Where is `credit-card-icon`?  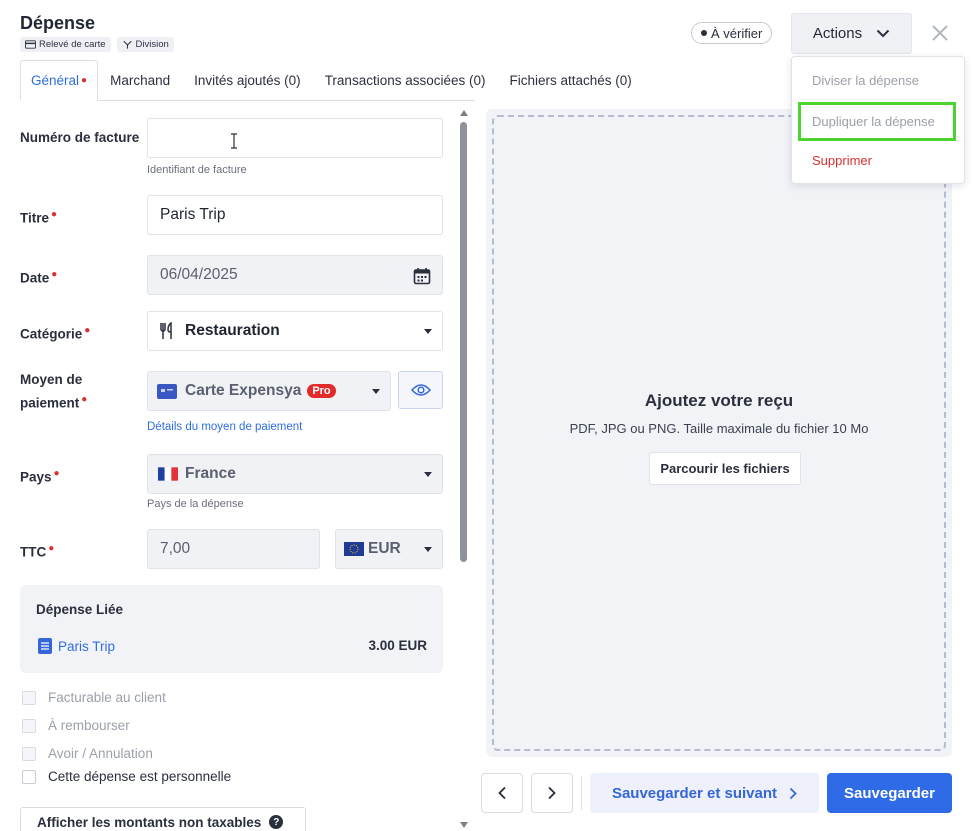
credit-card-icon is located at coordinates (30, 44).